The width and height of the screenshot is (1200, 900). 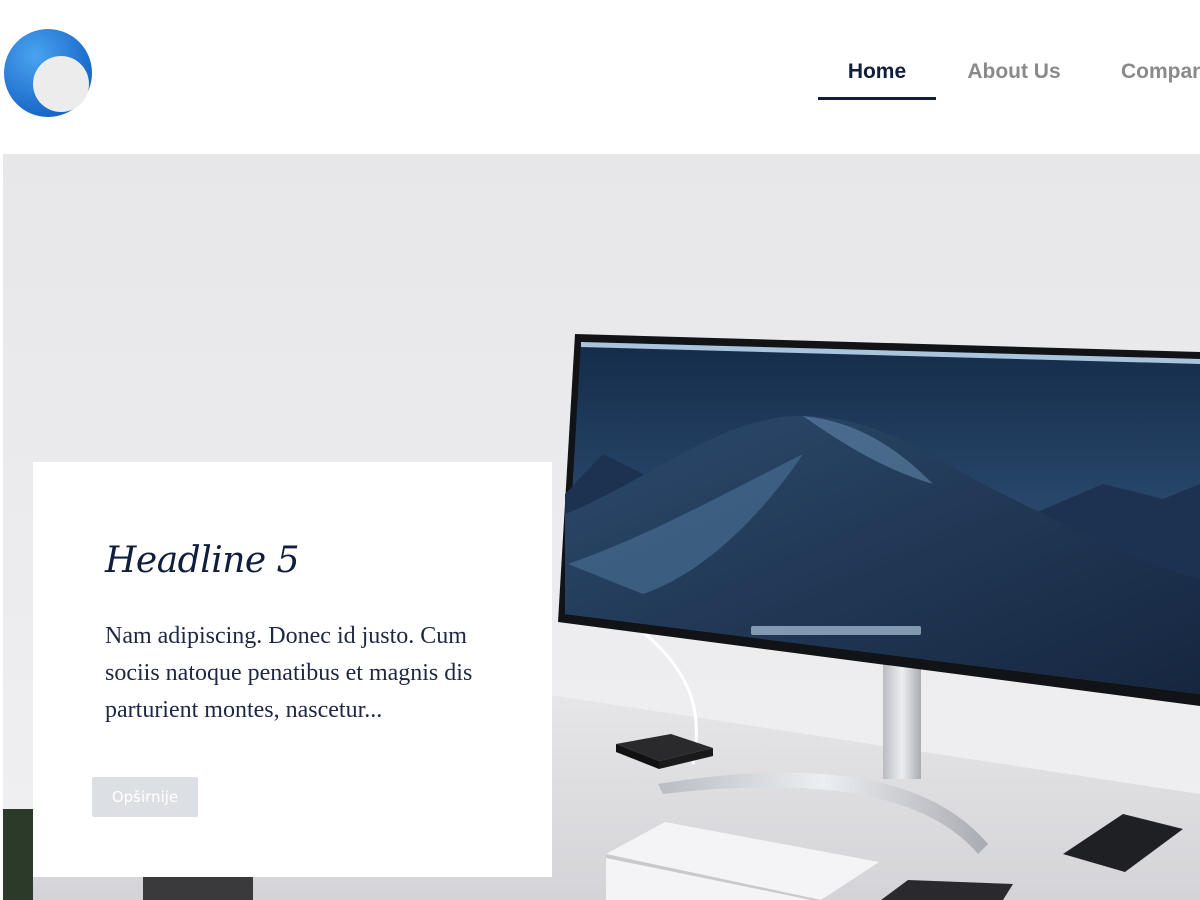 What do you see at coordinates (877, 79) in the screenshot?
I see `nav-item-home: Home` at bounding box center [877, 79].